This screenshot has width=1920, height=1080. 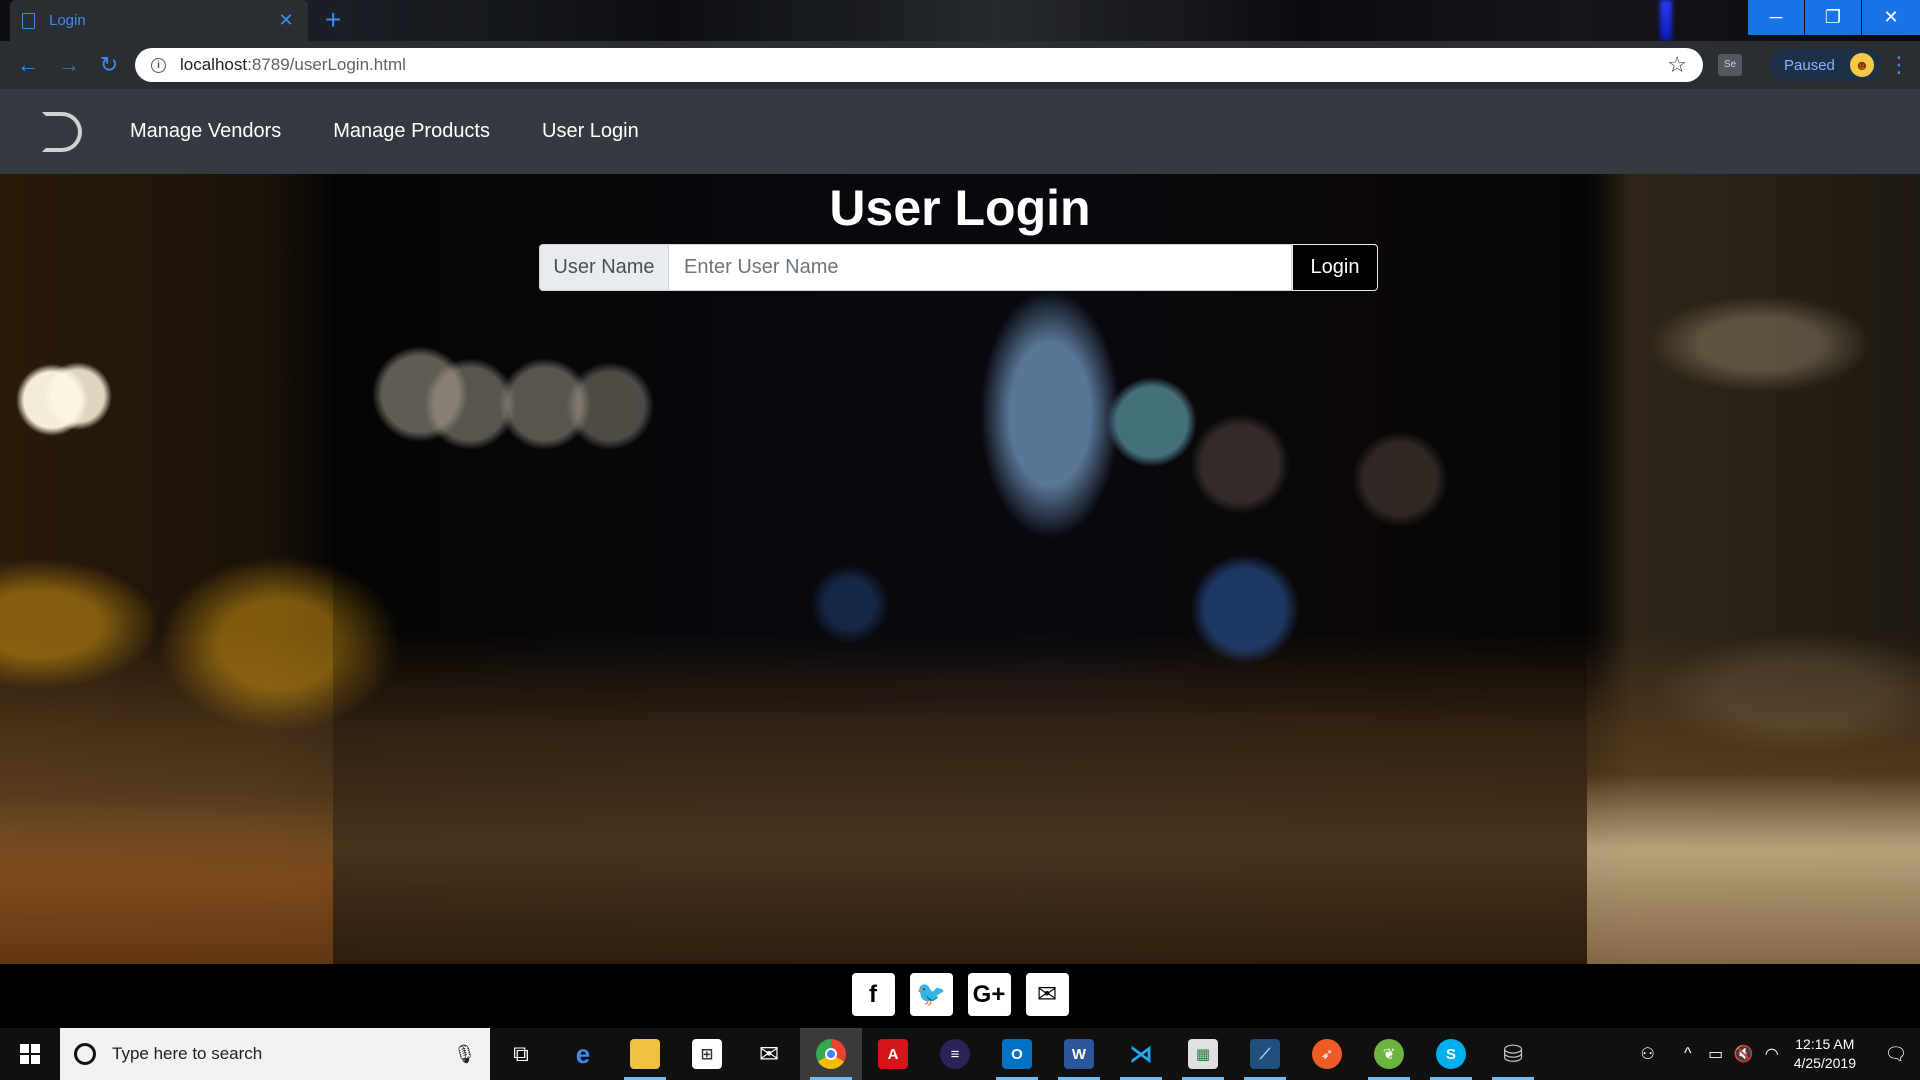 What do you see at coordinates (1335, 267) in the screenshot?
I see `login-button: Login` at bounding box center [1335, 267].